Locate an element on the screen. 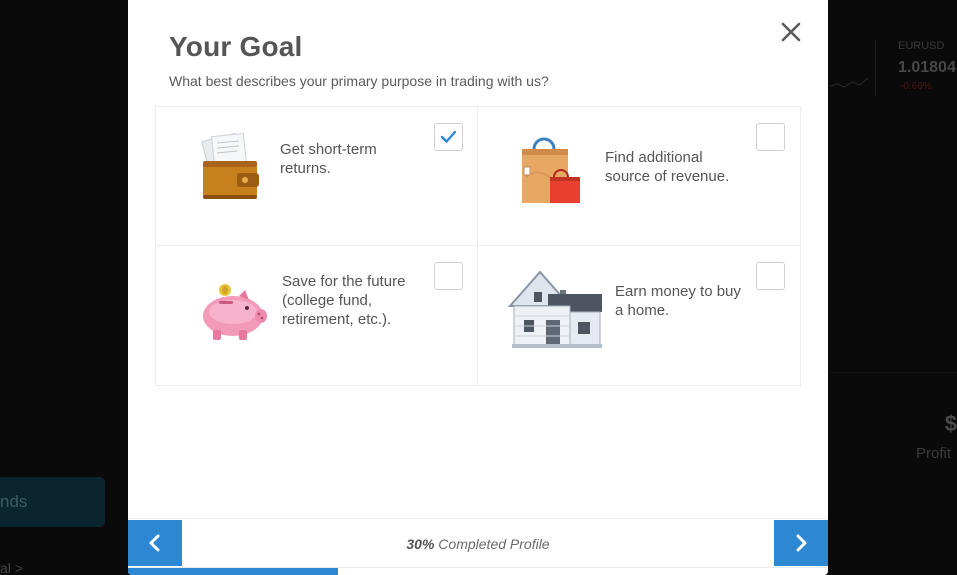 The width and height of the screenshot is (957, 575). goal-option-revenue: Find additional source of revenue. is located at coordinates (639, 176).